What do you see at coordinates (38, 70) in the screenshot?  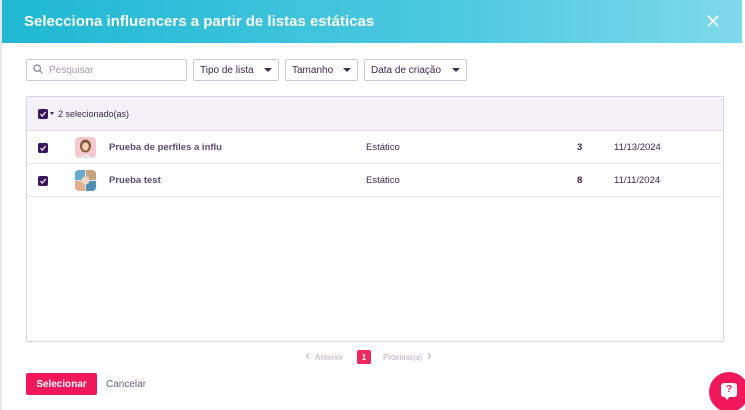 I see `search-icon` at bounding box center [38, 70].